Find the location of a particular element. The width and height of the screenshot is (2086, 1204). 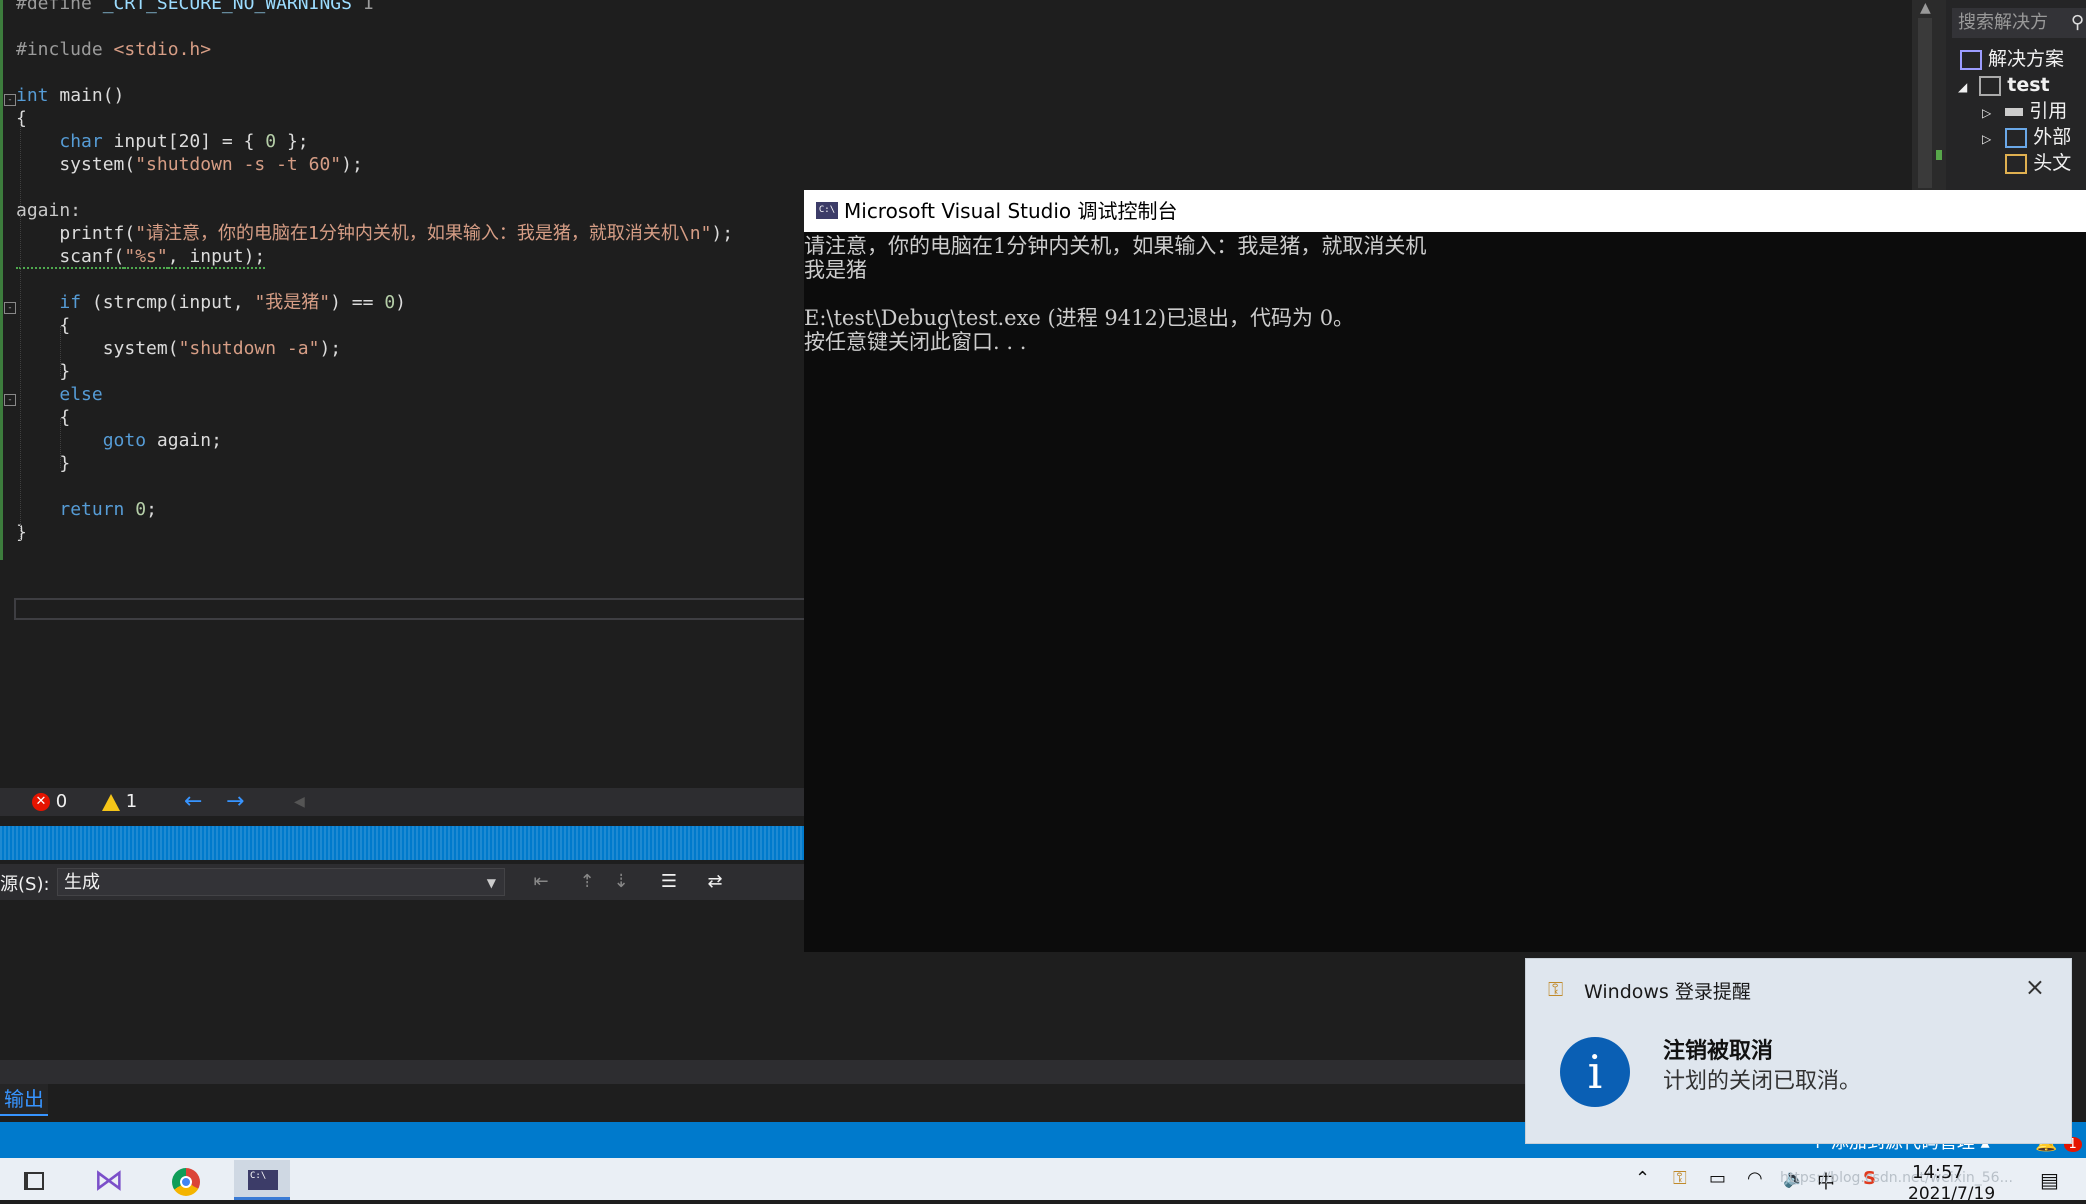

chevron-up-icon: ⌃ is located at coordinates (1642, 1178).